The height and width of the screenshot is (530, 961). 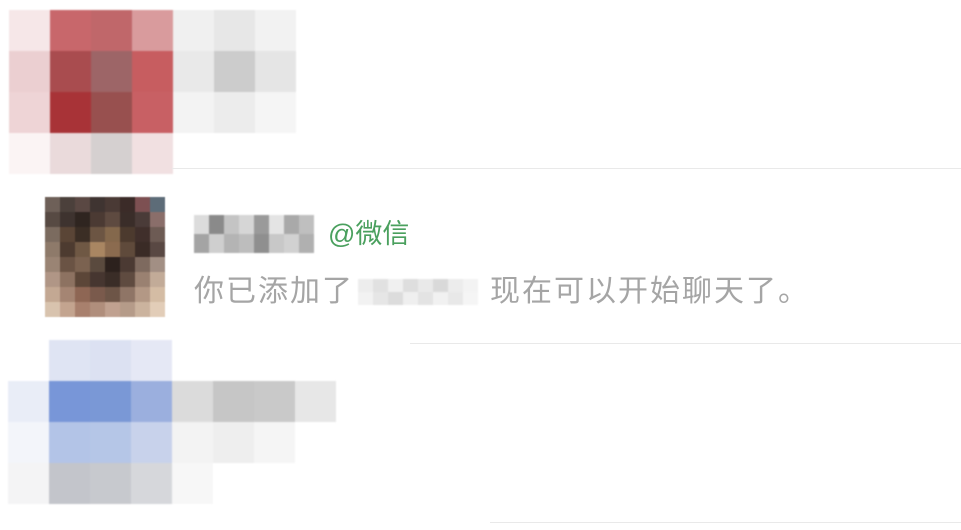 I want to click on redacted-contact-name, so click(x=254, y=234).